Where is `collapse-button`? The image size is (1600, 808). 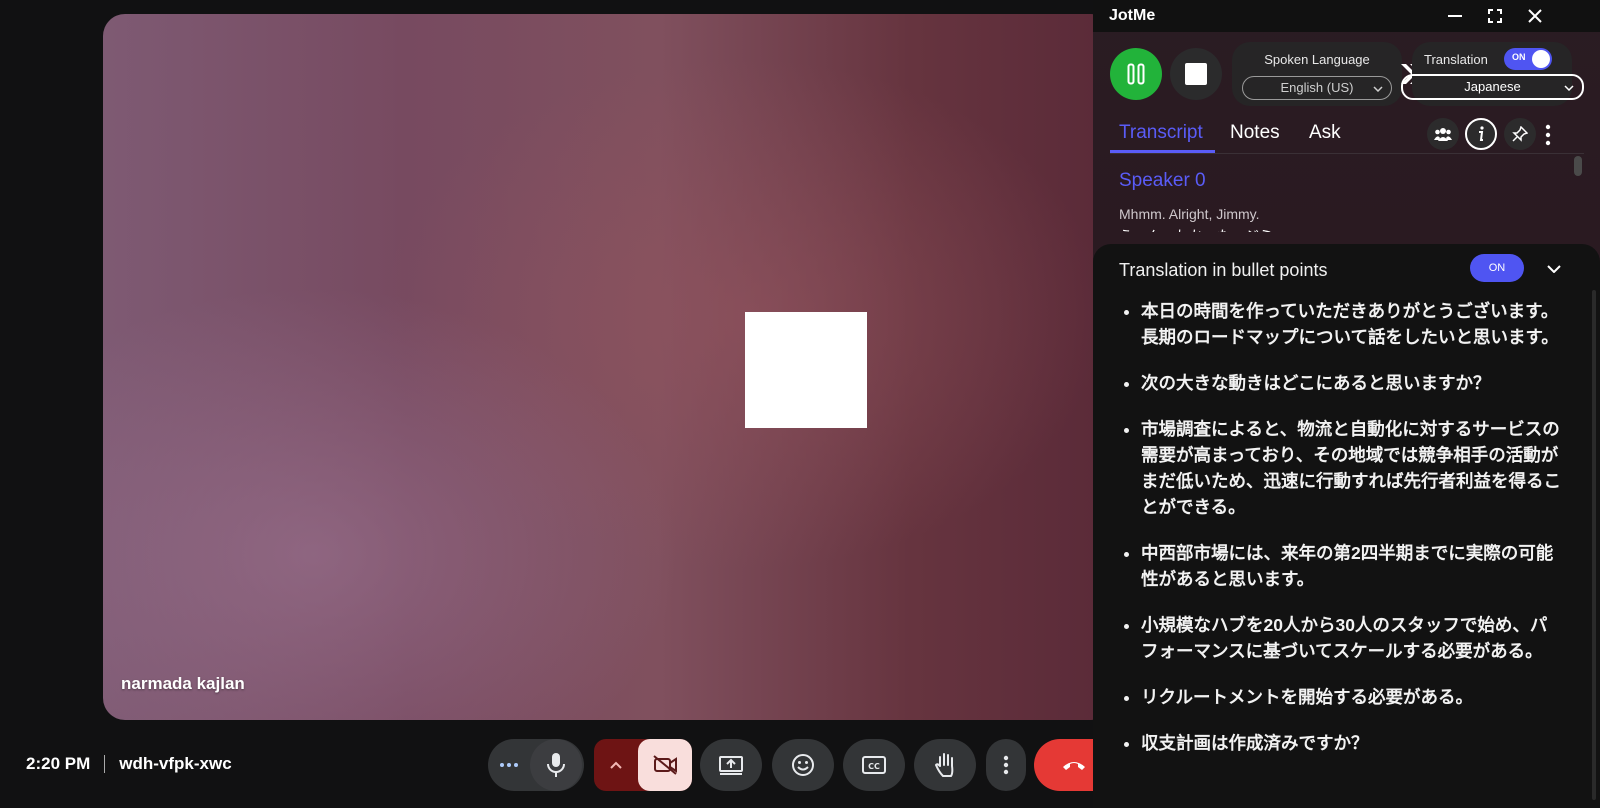 collapse-button is located at coordinates (1554, 269).